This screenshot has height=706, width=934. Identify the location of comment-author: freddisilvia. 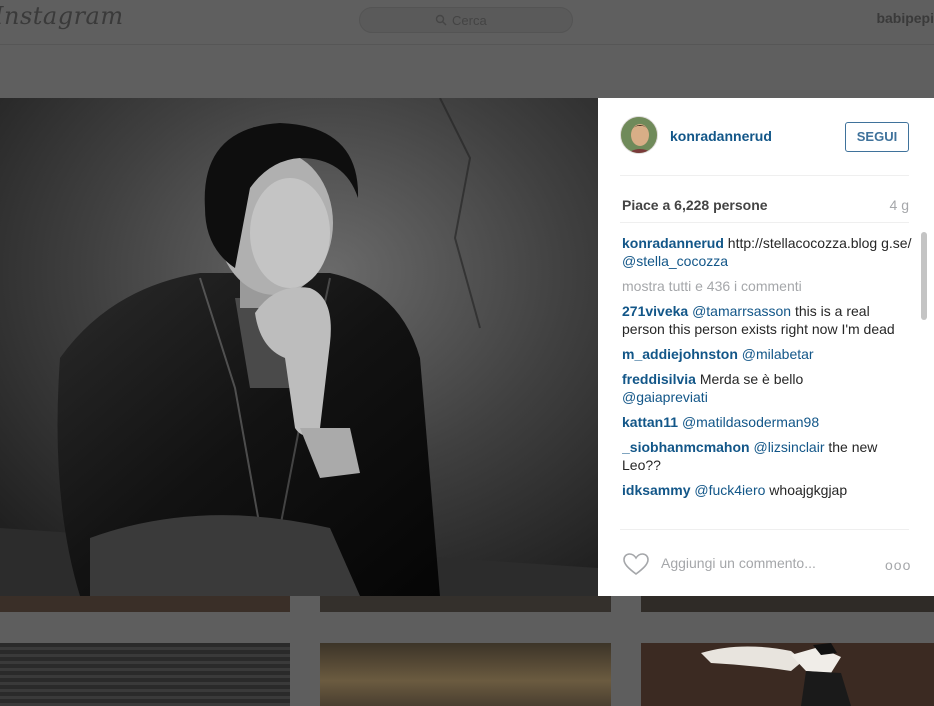
(659, 379).